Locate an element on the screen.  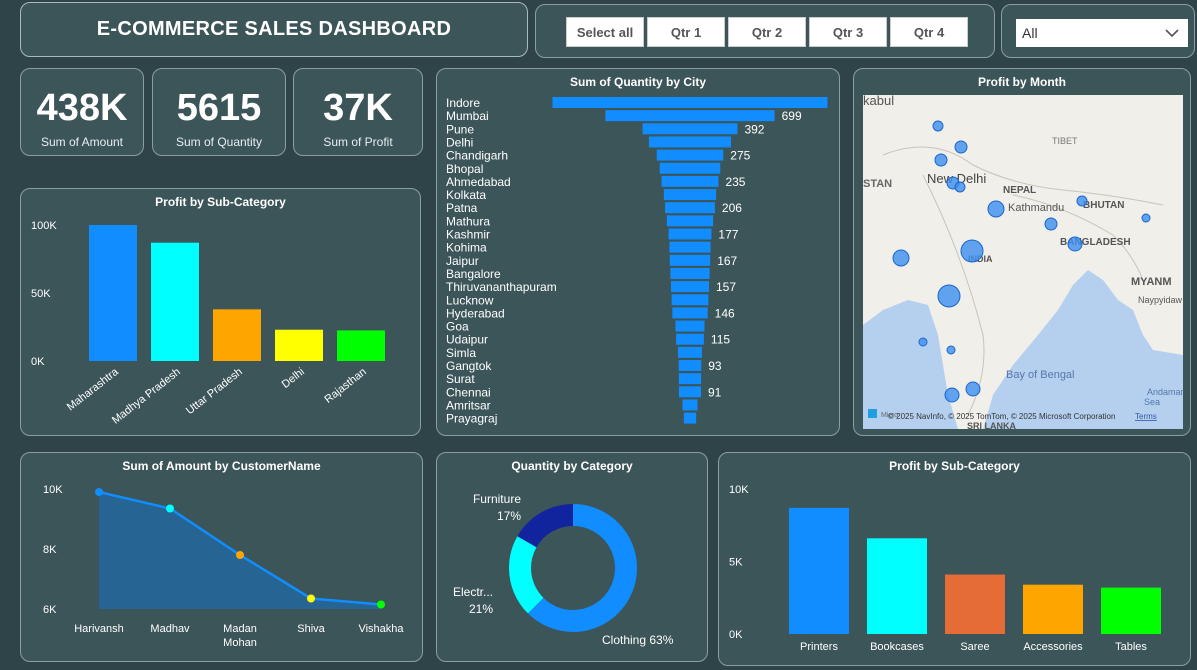
data-label: 157 is located at coordinates (726, 287).